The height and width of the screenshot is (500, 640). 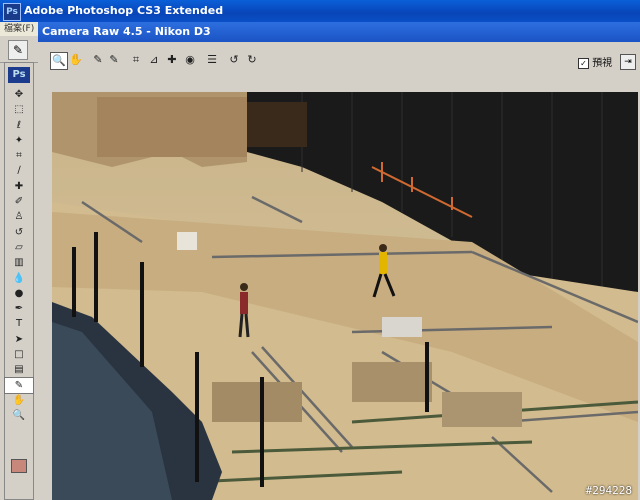 I want to click on foreground-color-swatch, so click(x=19, y=466).